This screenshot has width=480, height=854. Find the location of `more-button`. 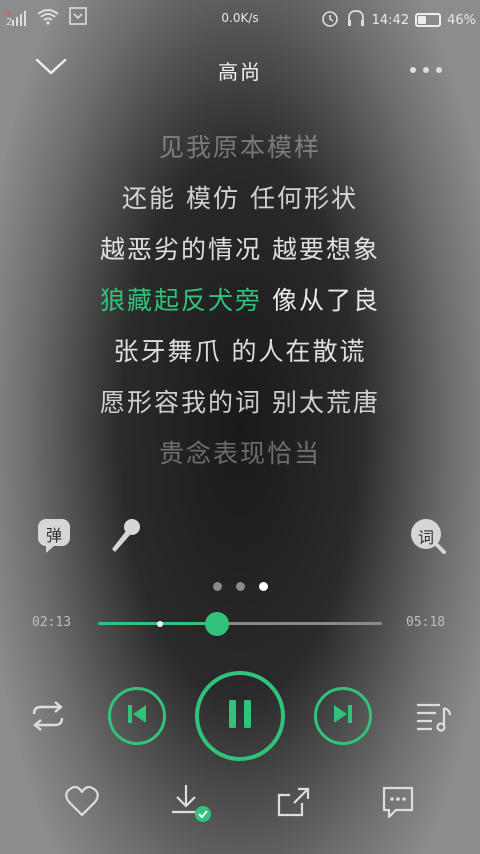

more-button is located at coordinates (426, 69).